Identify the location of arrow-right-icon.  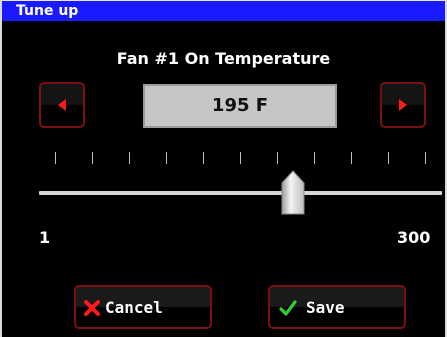
(403, 105).